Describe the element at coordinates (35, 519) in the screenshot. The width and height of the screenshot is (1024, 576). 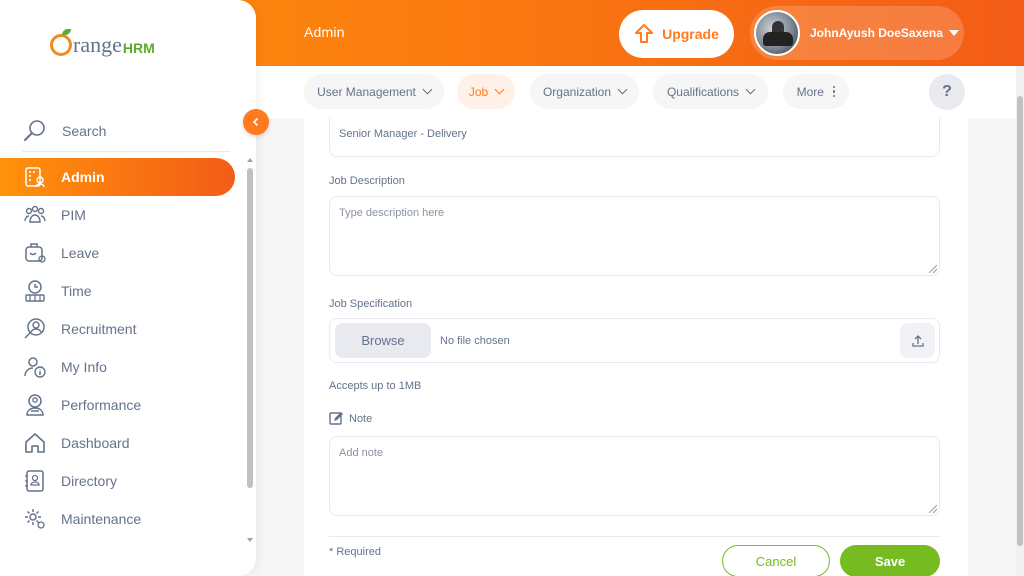
I see `maintenance-icon` at that location.